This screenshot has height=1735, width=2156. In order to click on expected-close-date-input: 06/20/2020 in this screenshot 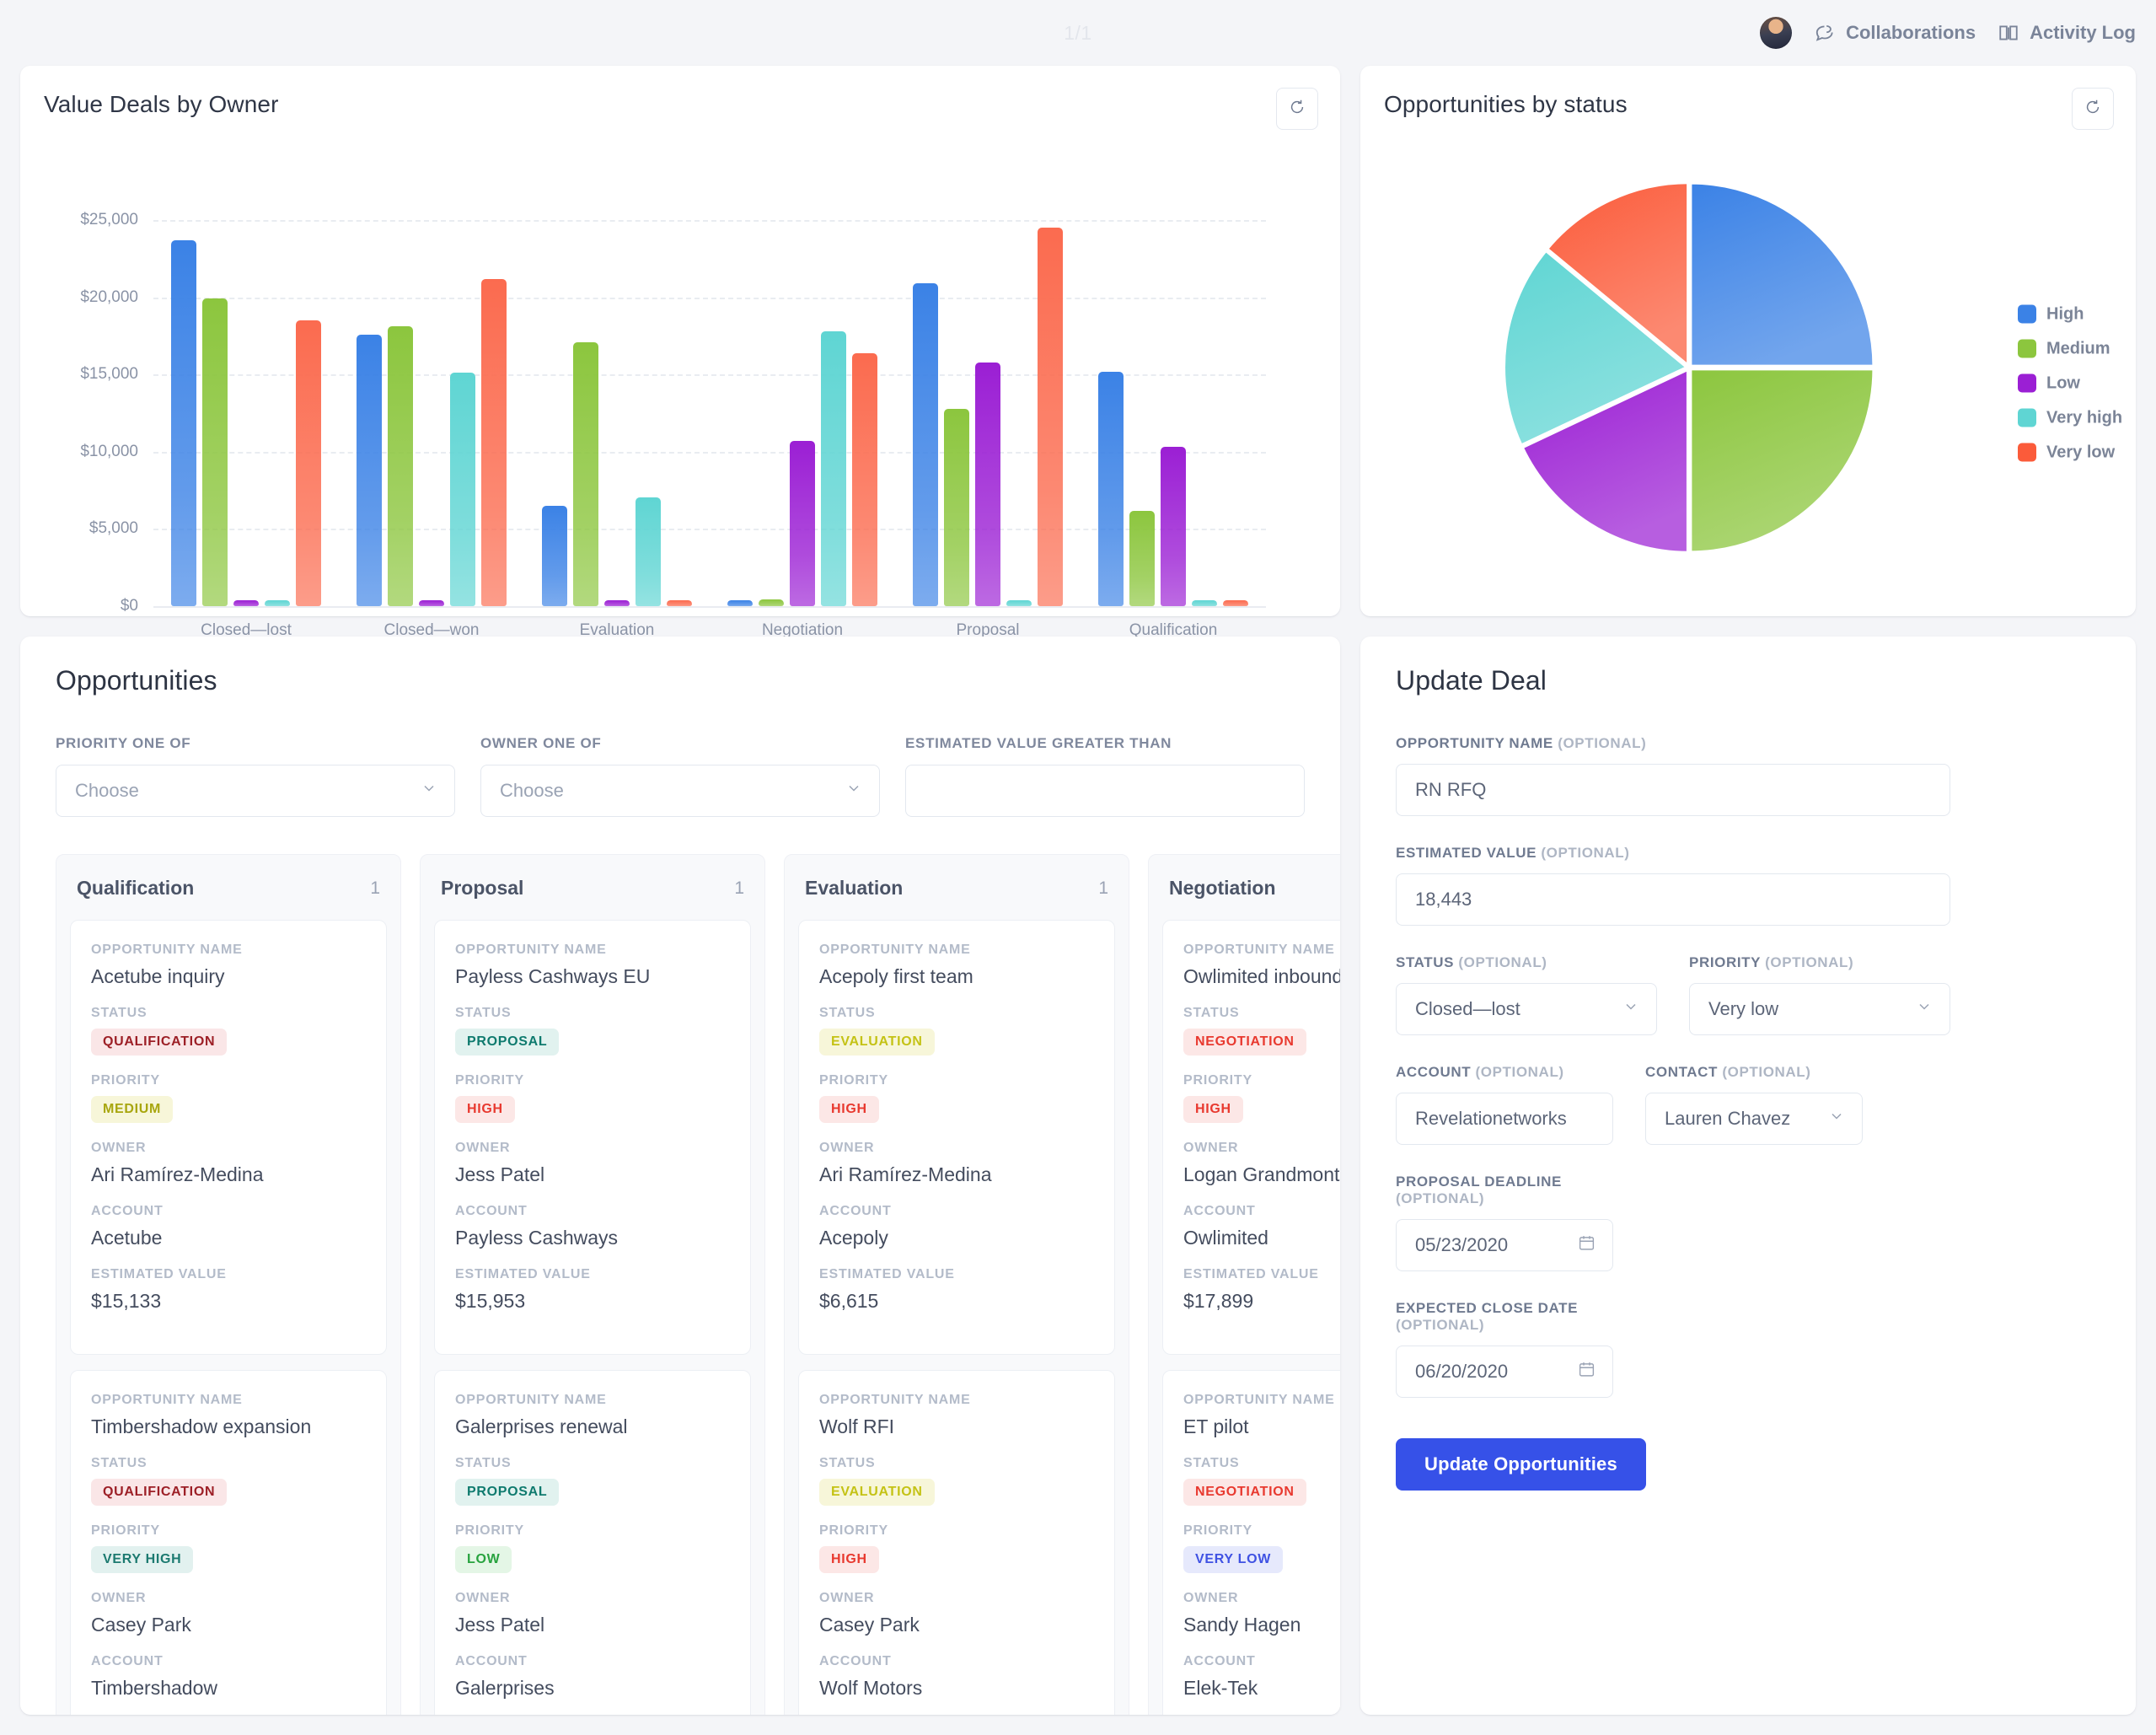, I will do `click(1504, 1372)`.